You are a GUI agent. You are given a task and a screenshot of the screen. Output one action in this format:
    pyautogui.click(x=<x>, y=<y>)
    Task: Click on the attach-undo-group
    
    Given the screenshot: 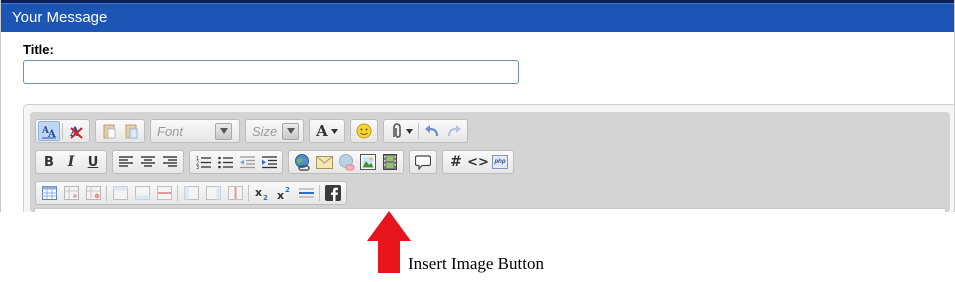 What is the action you would take?
    pyautogui.click(x=425, y=131)
    